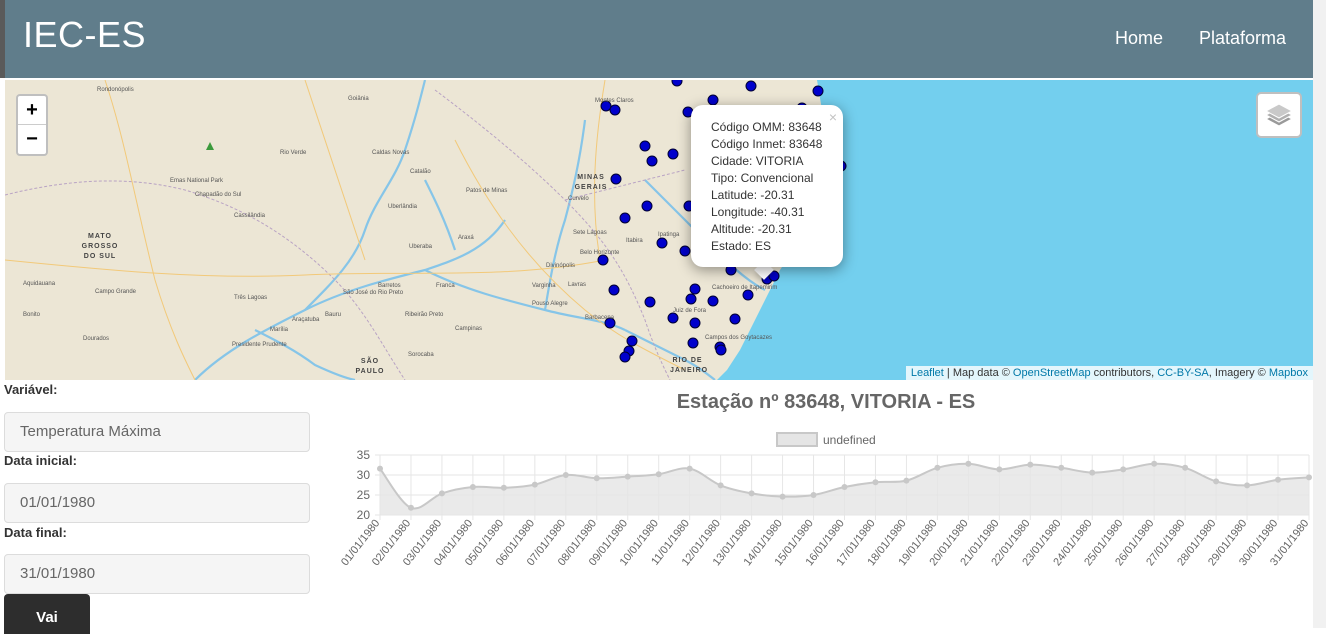  What do you see at coordinates (364, 455) in the screenshot?
I see `y-tick-label: 35` at bounding box center [364, 455].